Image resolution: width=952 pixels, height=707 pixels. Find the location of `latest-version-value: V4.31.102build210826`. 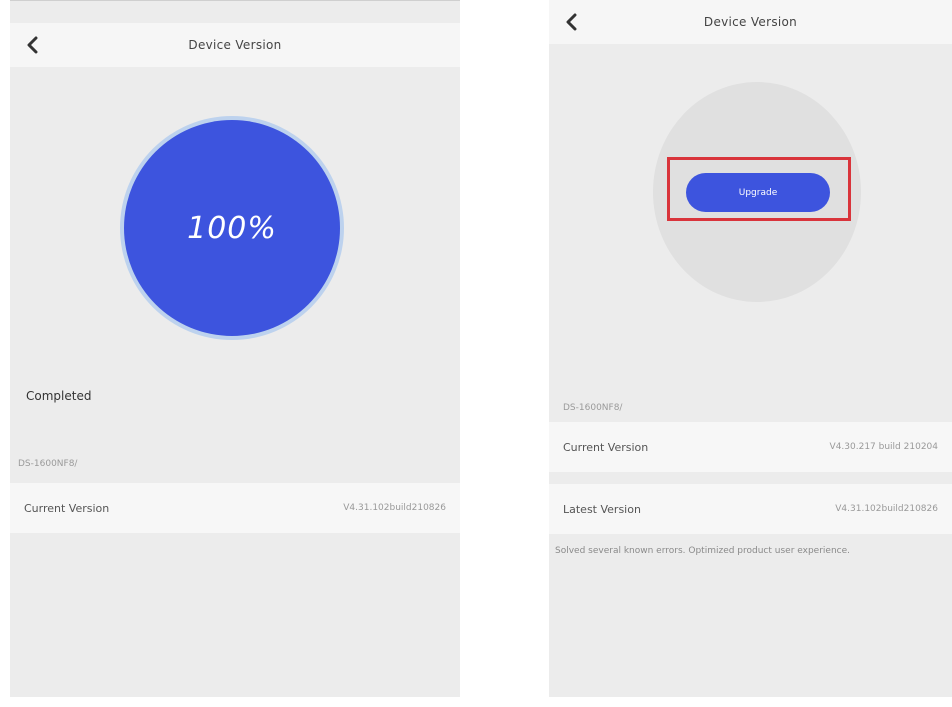

latest-version-value: V4.31.102build210826 is located at coordinates (886, 509).